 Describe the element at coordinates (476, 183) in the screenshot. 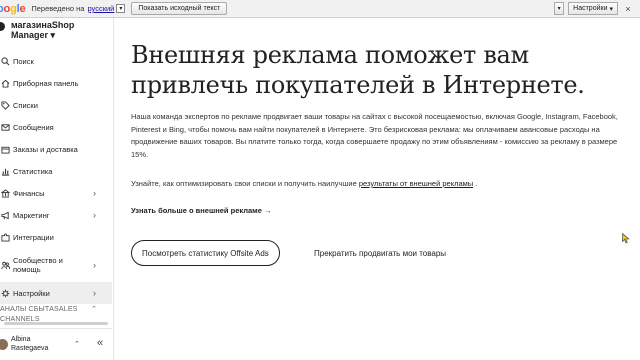

I see `optimize-text-suffix: .` at that location.